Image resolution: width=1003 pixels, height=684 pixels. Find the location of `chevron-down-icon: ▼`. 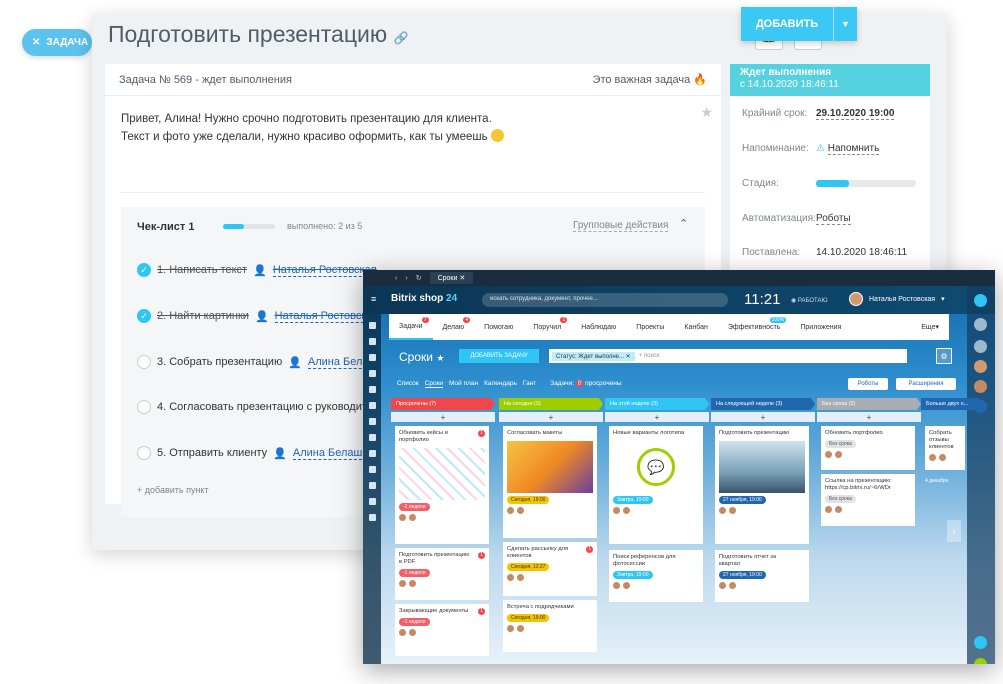

chevron-down-icon: ▼ is located at coordinates (845, 24).